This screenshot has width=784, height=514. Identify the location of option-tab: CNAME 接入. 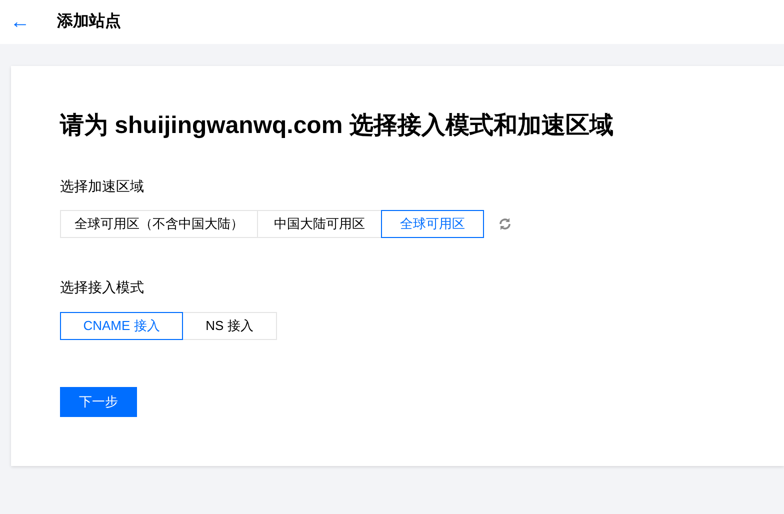
(121, 326).